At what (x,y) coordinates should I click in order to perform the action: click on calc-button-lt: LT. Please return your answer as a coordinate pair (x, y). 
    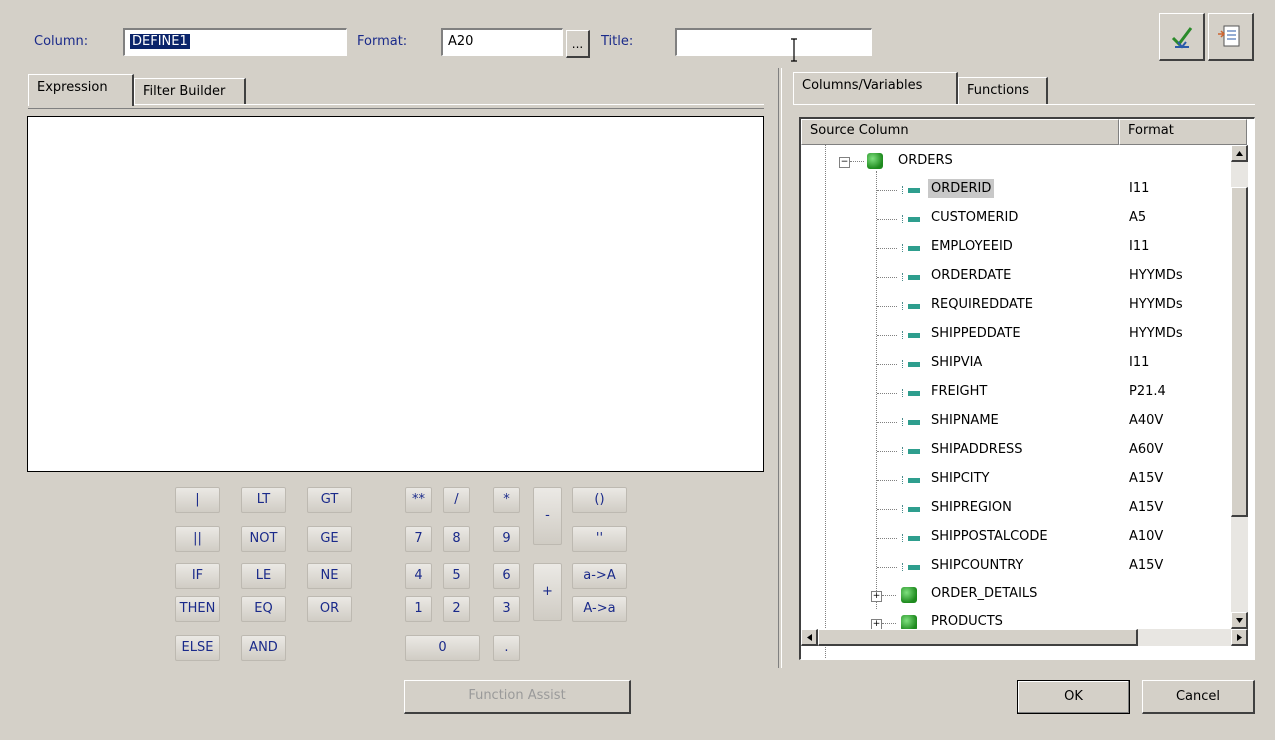
    Looking at the image, I should click on (263, 500).